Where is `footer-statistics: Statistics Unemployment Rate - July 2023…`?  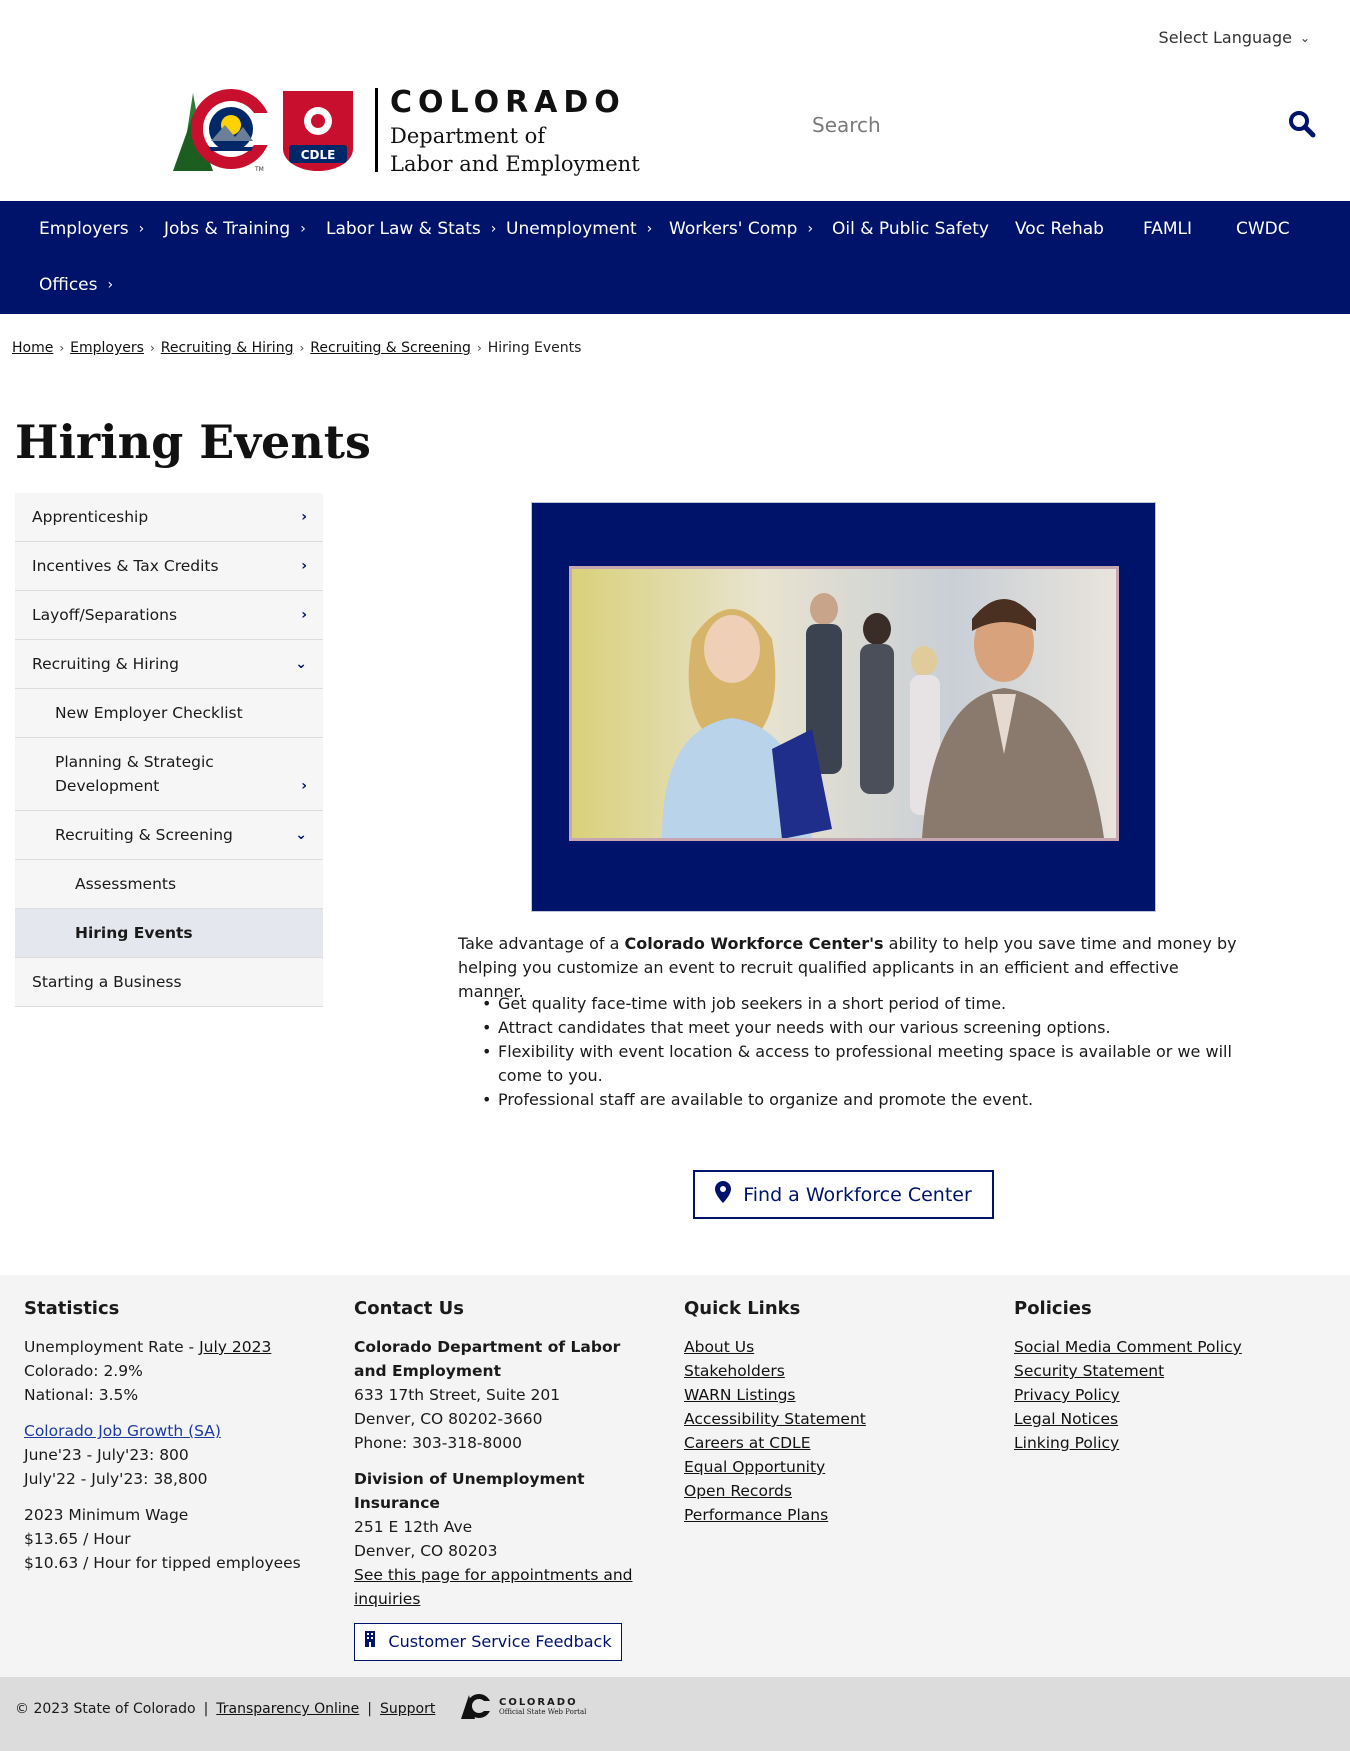
footer-statistics: Statistics Unemployment Rate - July 2023… is located at coordinates (174, 1442).